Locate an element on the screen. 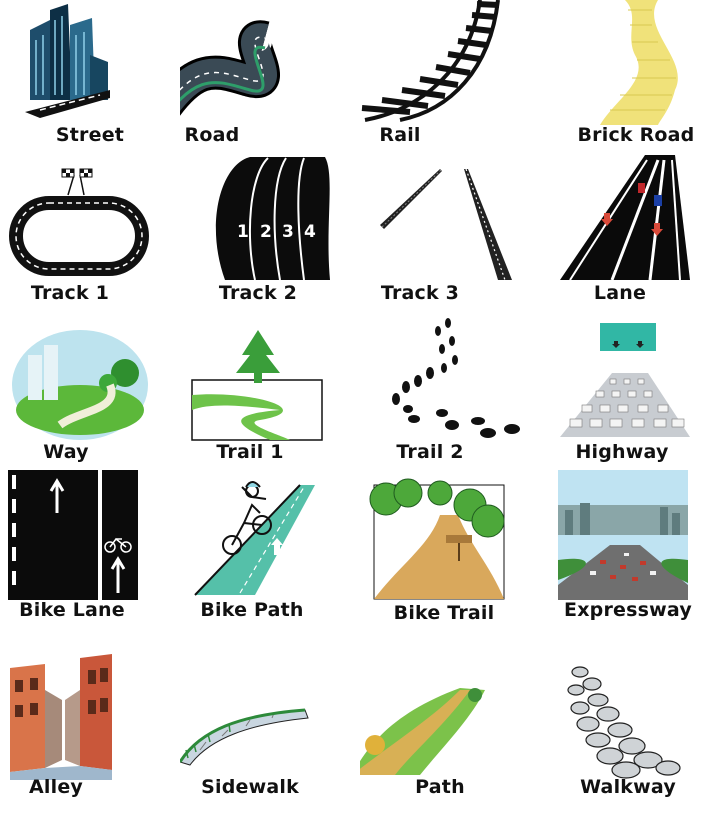 The width and height of the screenshot is (720, 828). sidewalk-icon is located at coordinates (244, 737).